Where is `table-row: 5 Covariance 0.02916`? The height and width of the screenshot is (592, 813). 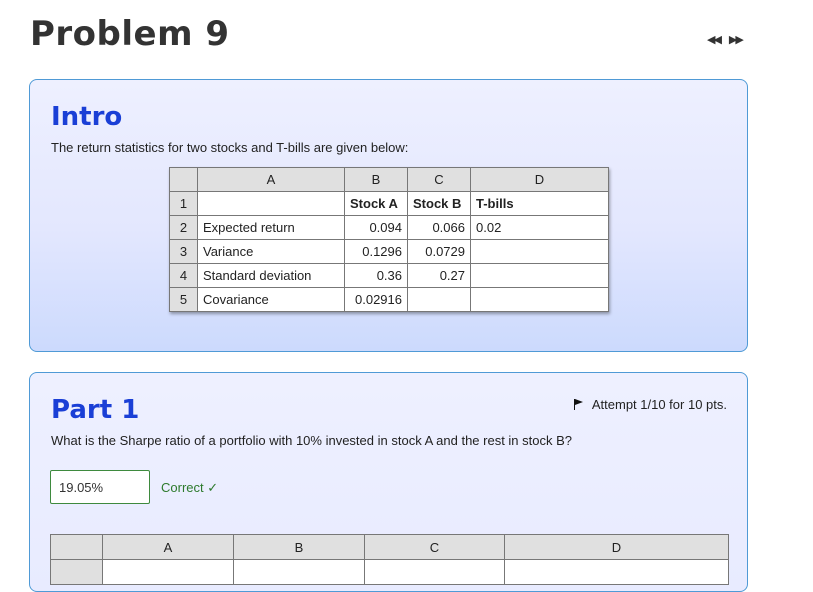
table-row: 5 Covariance 0.02916 is located at coordinates (389, 299).